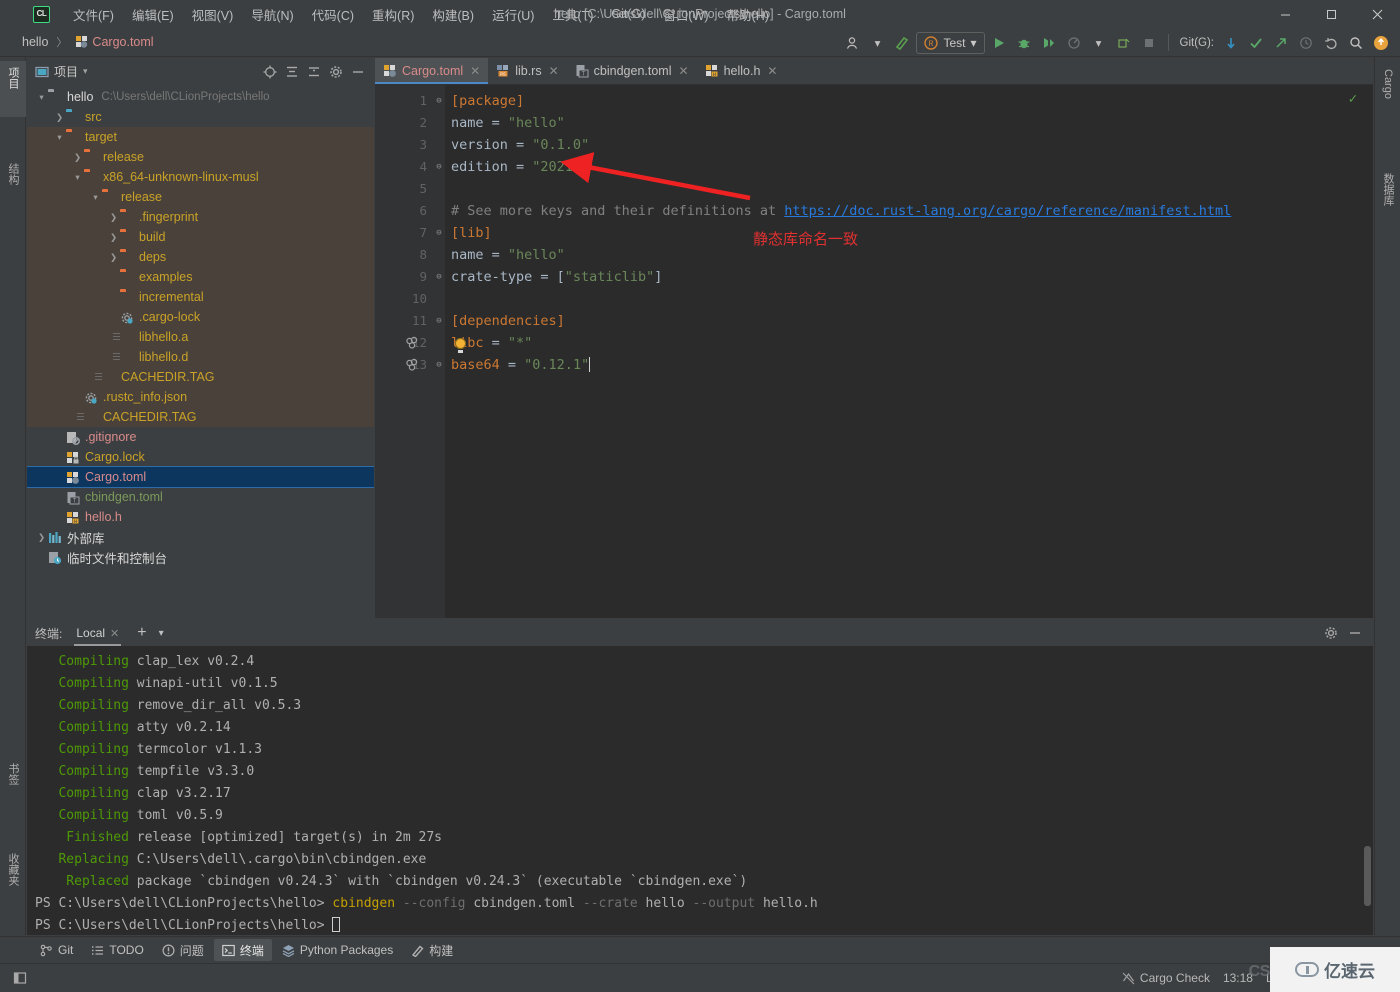  What do you see at coordinates (432, 71) in the screenshot?
I see `editor-tab-cargo-toml: Cargo.toml ✕` at bounding box center [432, 71].